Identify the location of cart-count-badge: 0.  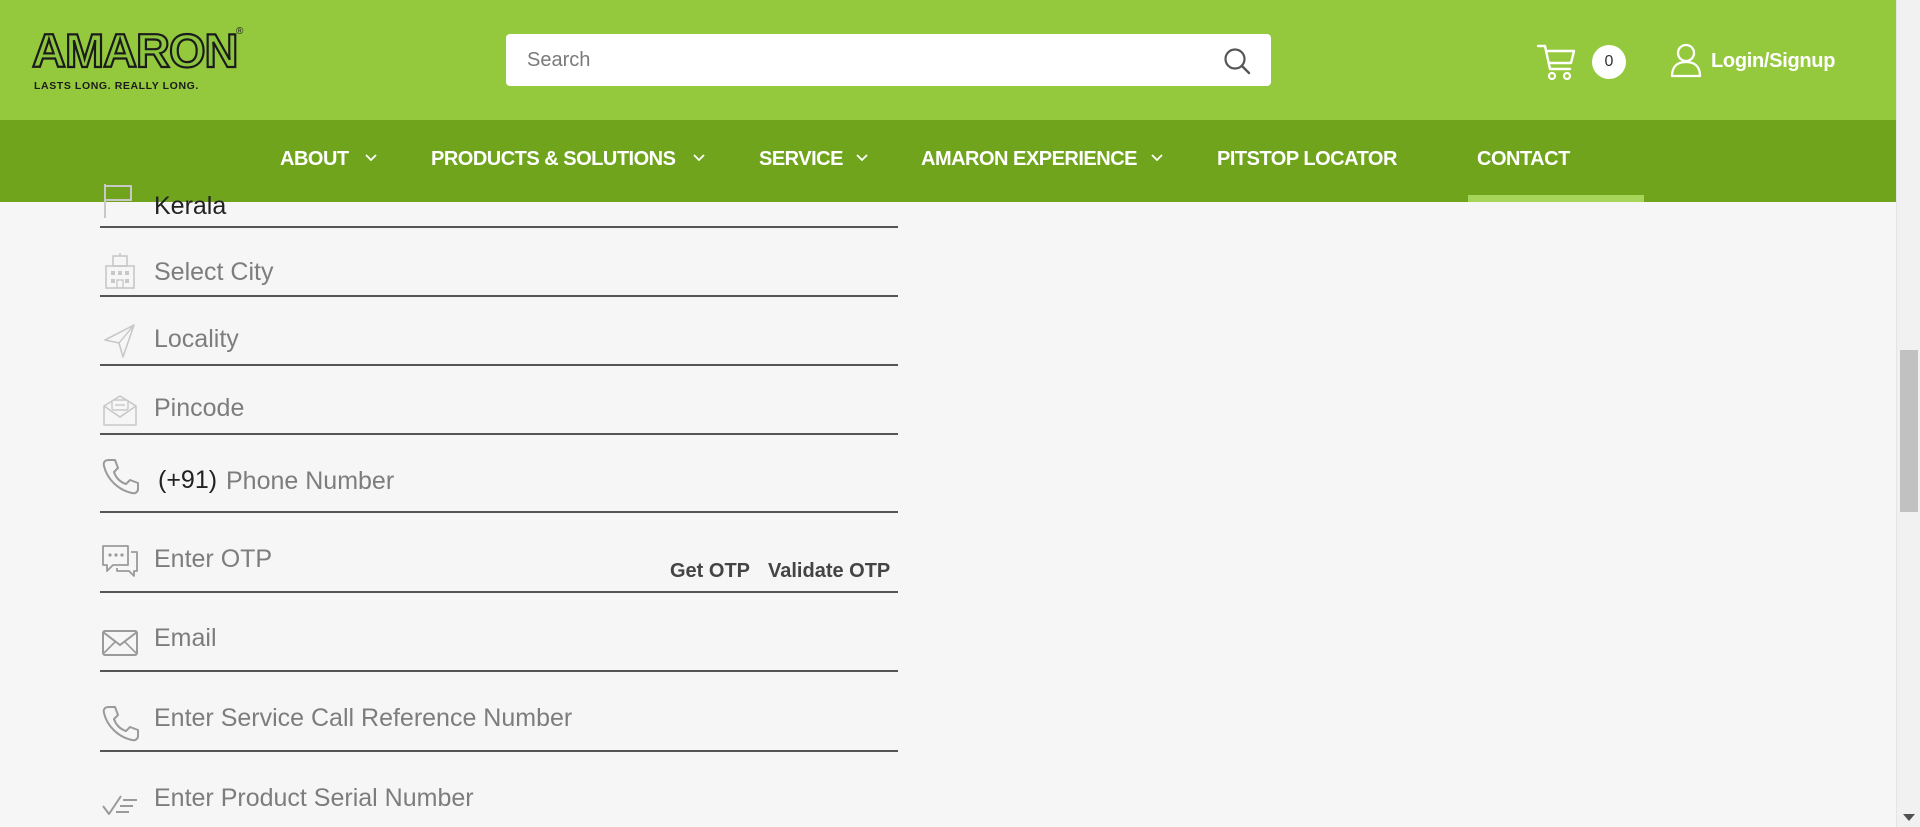
(1609, 62).